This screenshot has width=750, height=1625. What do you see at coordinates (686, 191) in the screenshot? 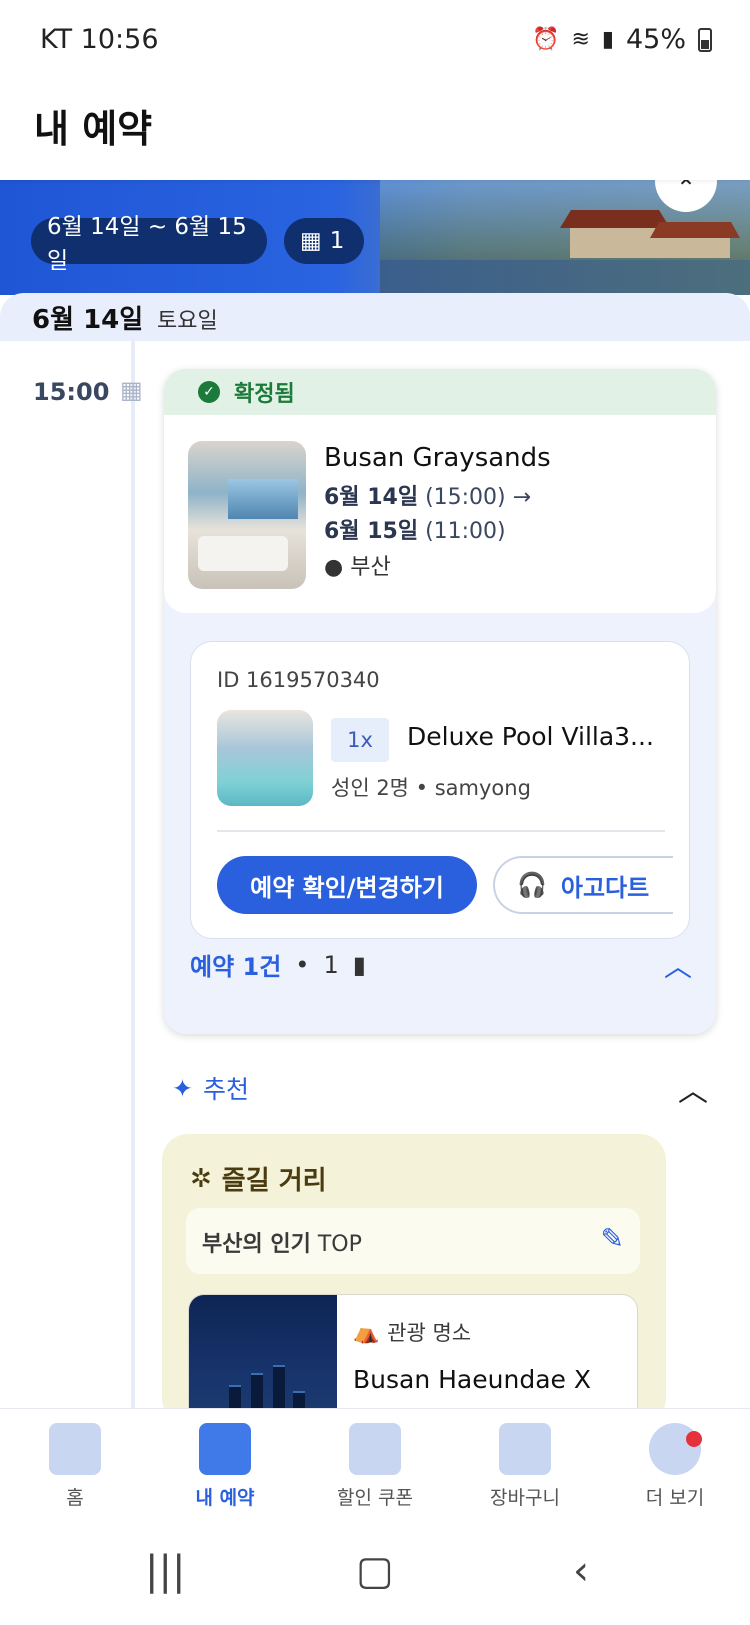
I see `chevron-up-icon: ⌃` at bounding box center [686, 191].